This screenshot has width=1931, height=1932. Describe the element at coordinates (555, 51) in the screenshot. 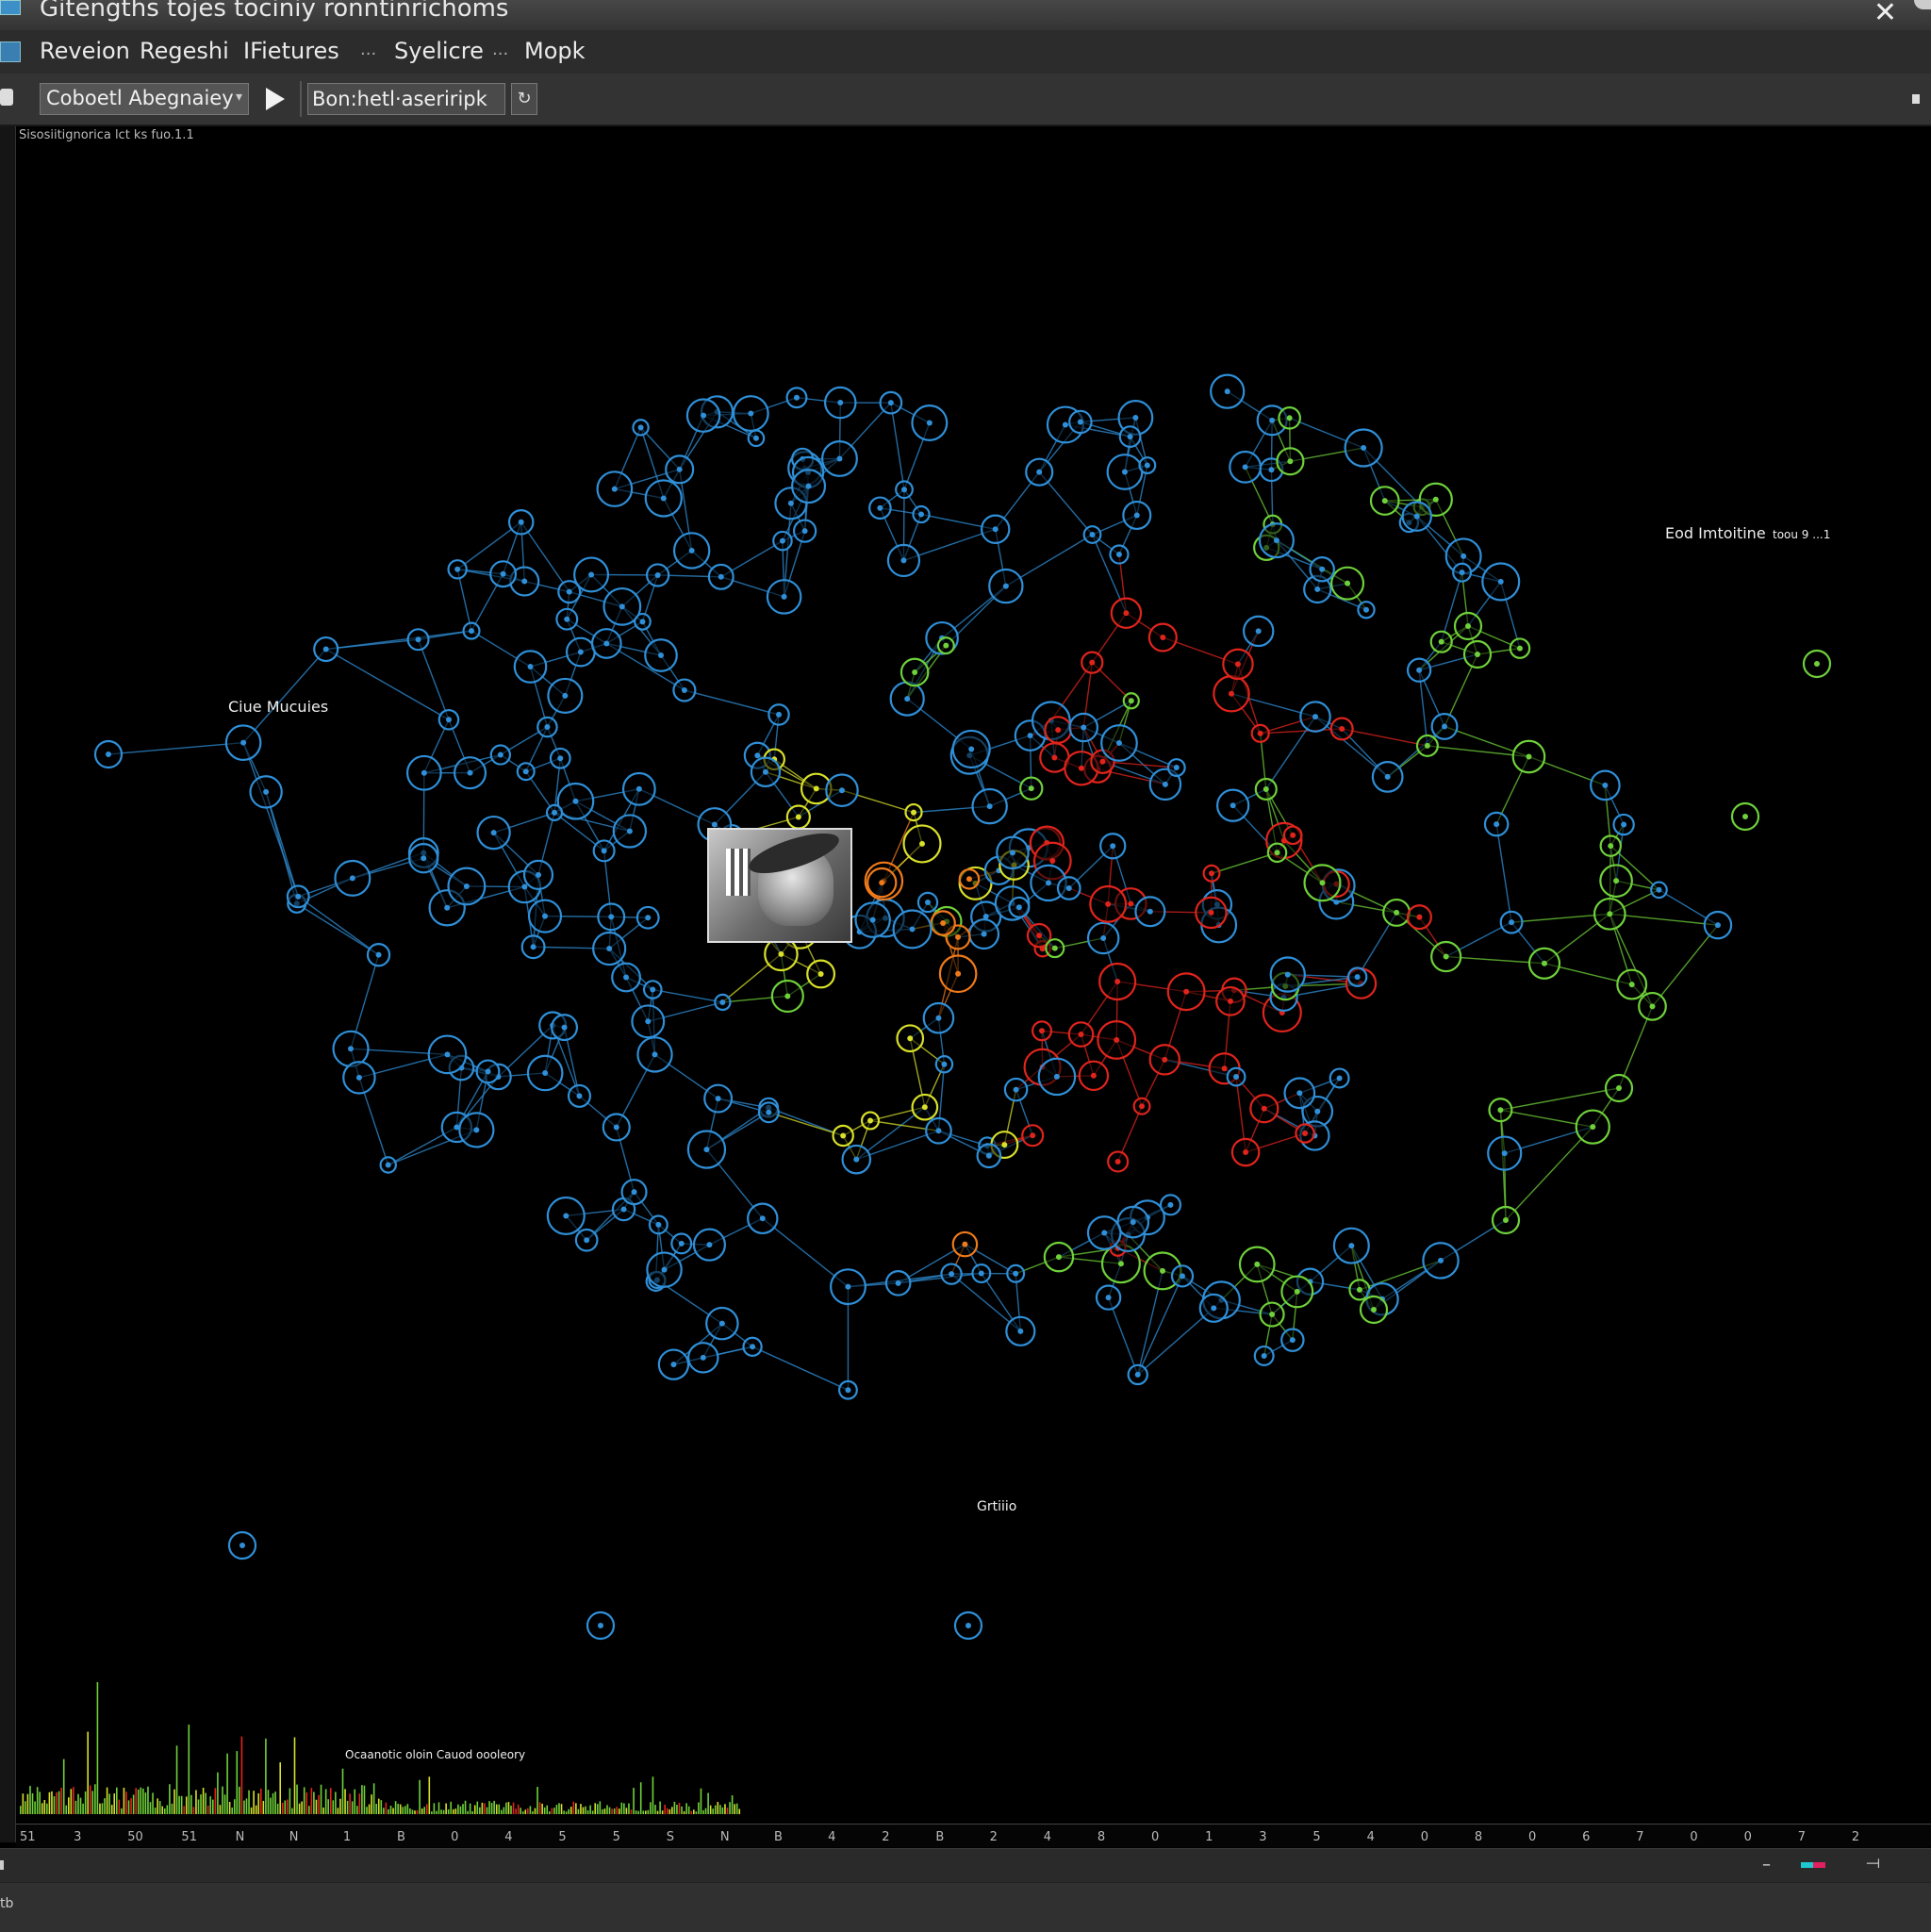

I see `menu-item-mopk: Mopk` at that location.